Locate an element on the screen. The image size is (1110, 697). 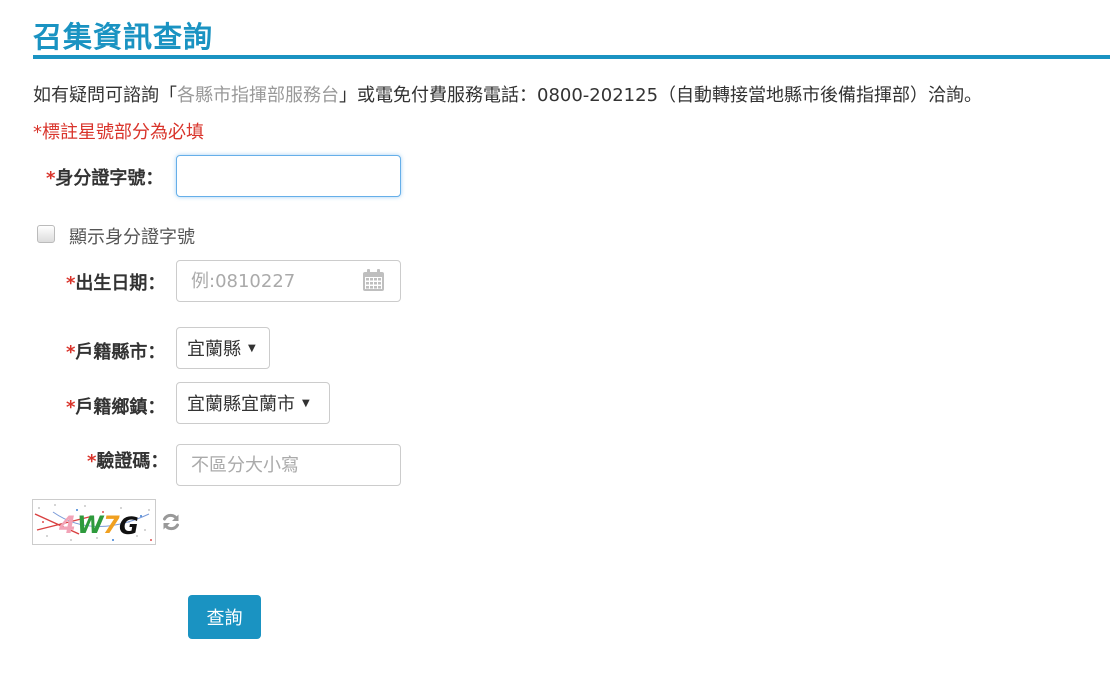
required-note: *標註星號部分為必填 is located at coordinates (118, 132).